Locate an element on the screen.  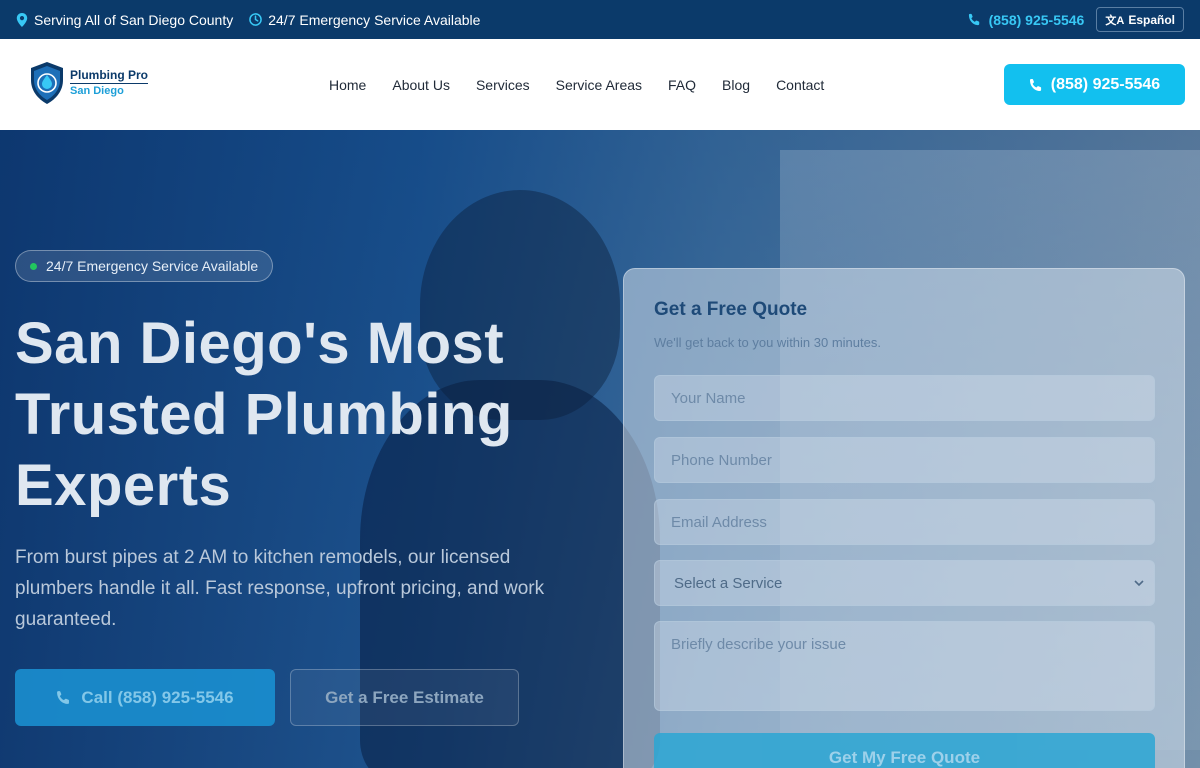
hero-call-text: Call (858) 925-5546 is located at coordinates (157, 697).